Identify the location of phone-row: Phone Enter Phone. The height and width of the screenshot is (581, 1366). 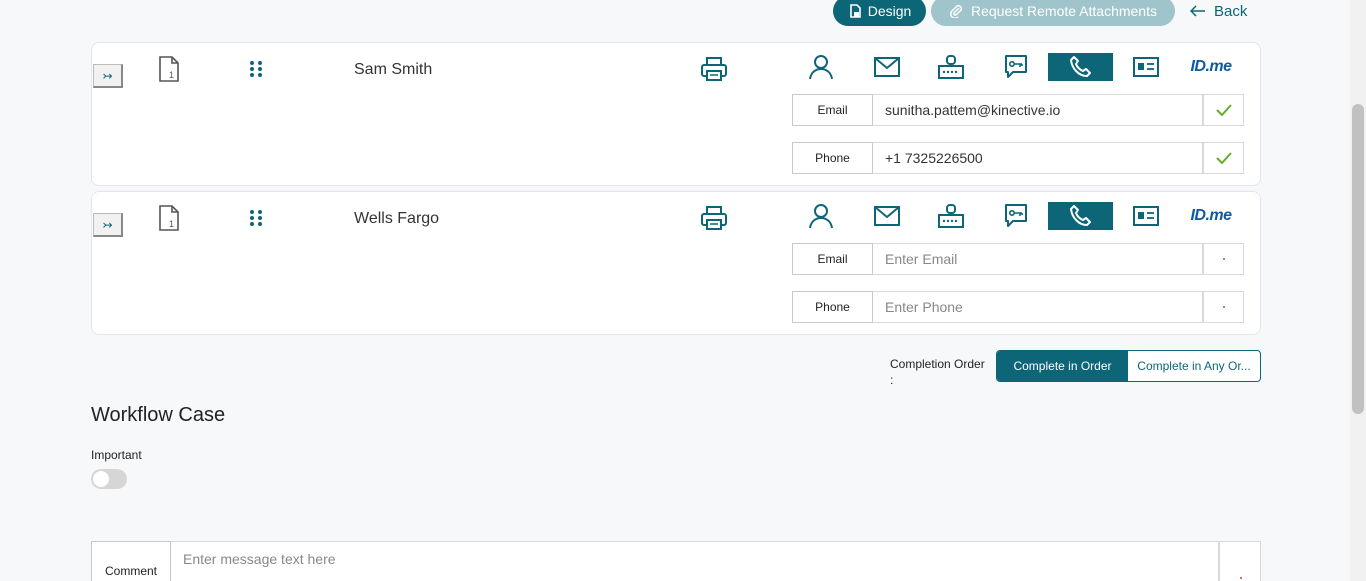
(1018, 307).